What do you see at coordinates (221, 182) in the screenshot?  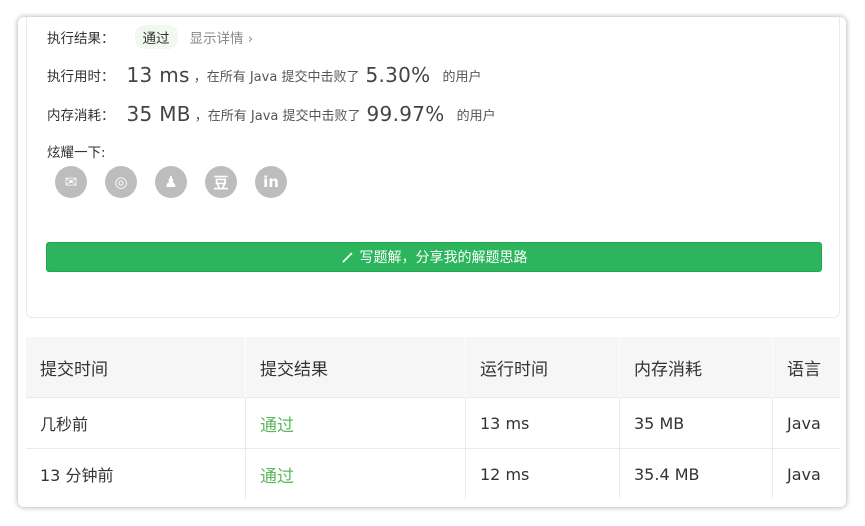 I see `douban-icon: 豆` at bounding box center [221, 182].